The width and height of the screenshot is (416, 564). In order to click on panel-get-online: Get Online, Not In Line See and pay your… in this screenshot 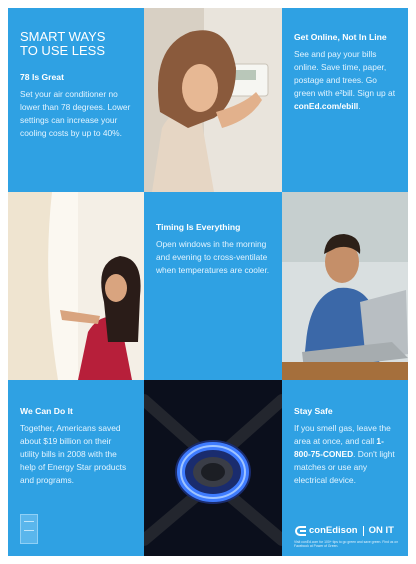, I will do `click(345, 100)`.